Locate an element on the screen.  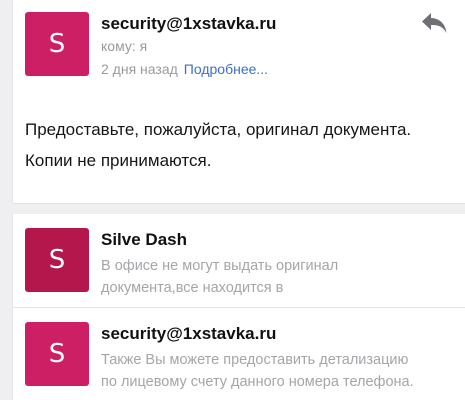
recipient-line: кому: я is located at coordinates (124, 46).